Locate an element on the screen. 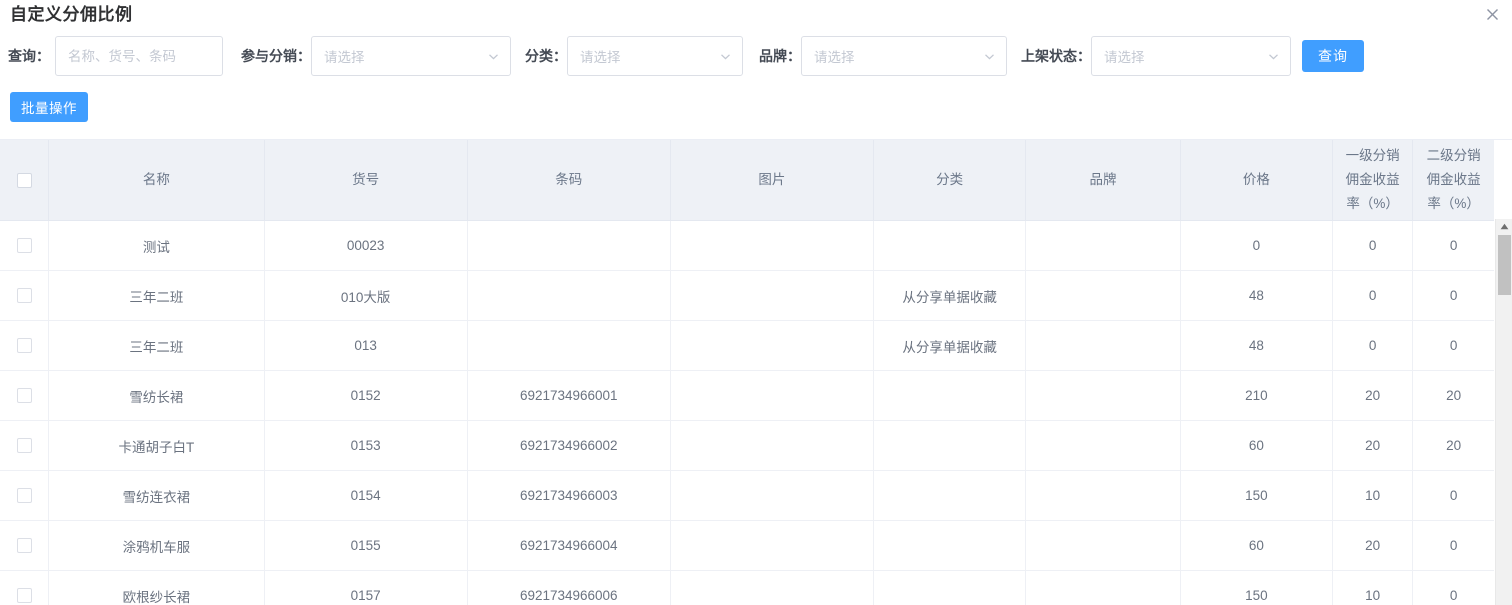 The width and height of the screenshot is (1512, 605). level1-line1: 一级分销 is located at coordinates (1372, 155).